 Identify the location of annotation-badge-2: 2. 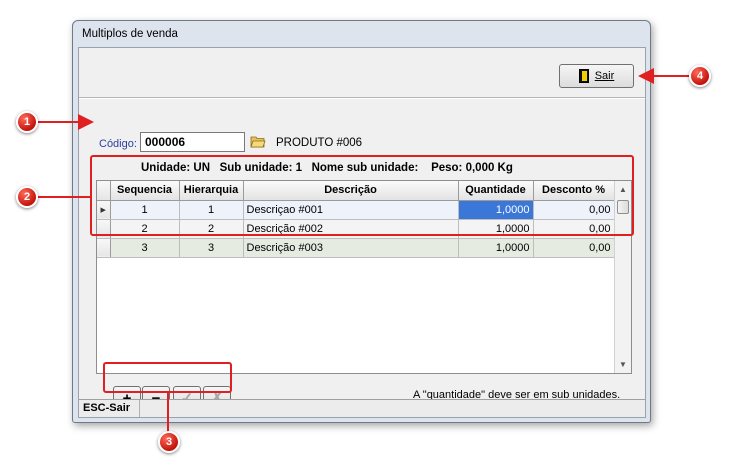
(27, 197).